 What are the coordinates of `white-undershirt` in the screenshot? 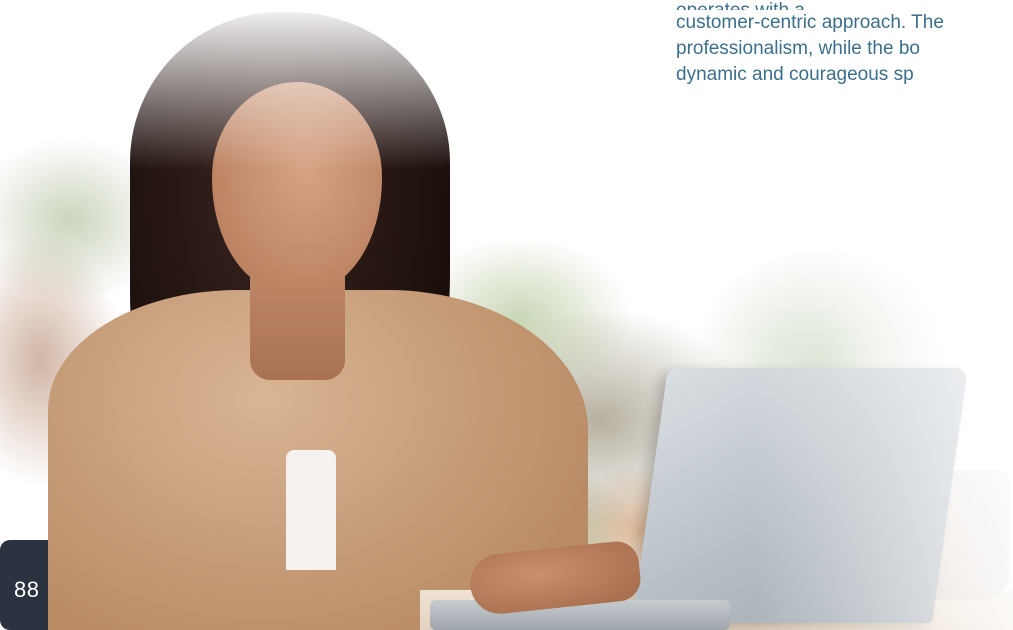 It's located at (311, 510).